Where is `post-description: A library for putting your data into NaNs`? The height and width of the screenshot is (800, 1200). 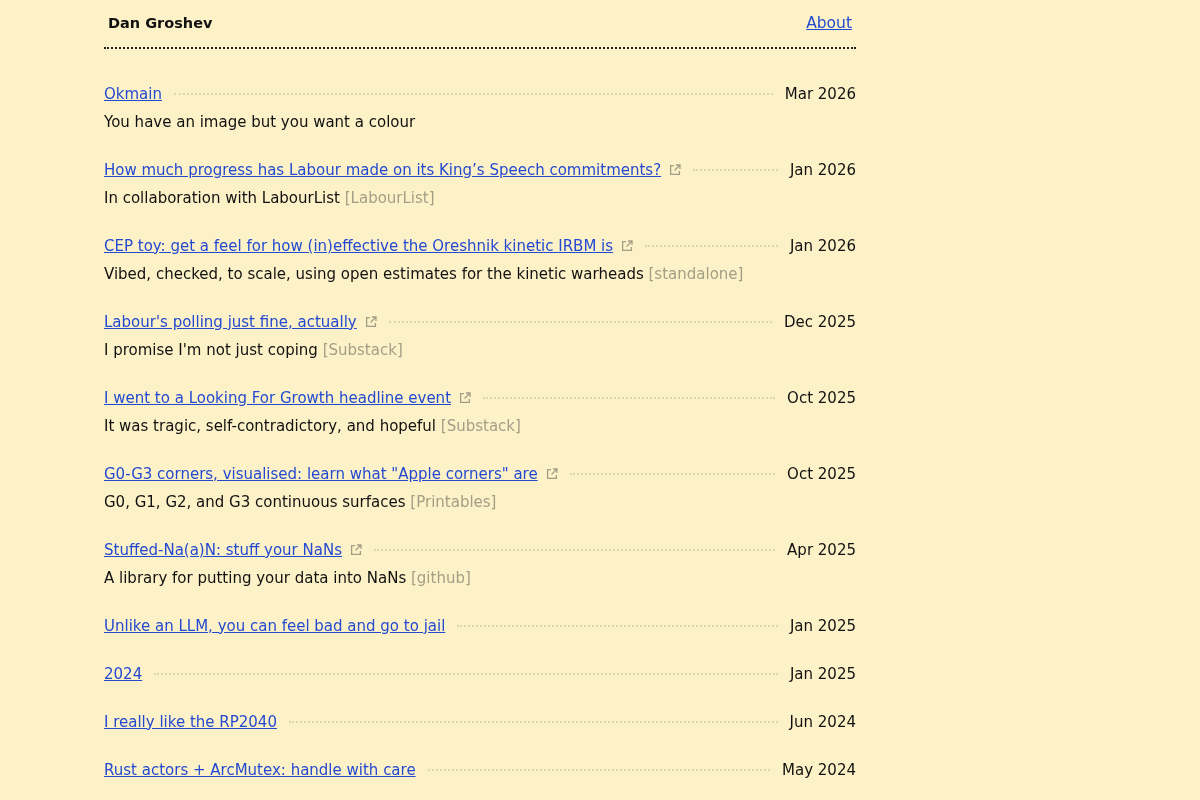
post-description: A library for putting your data into NaNs is located at coordinates (255, 578).